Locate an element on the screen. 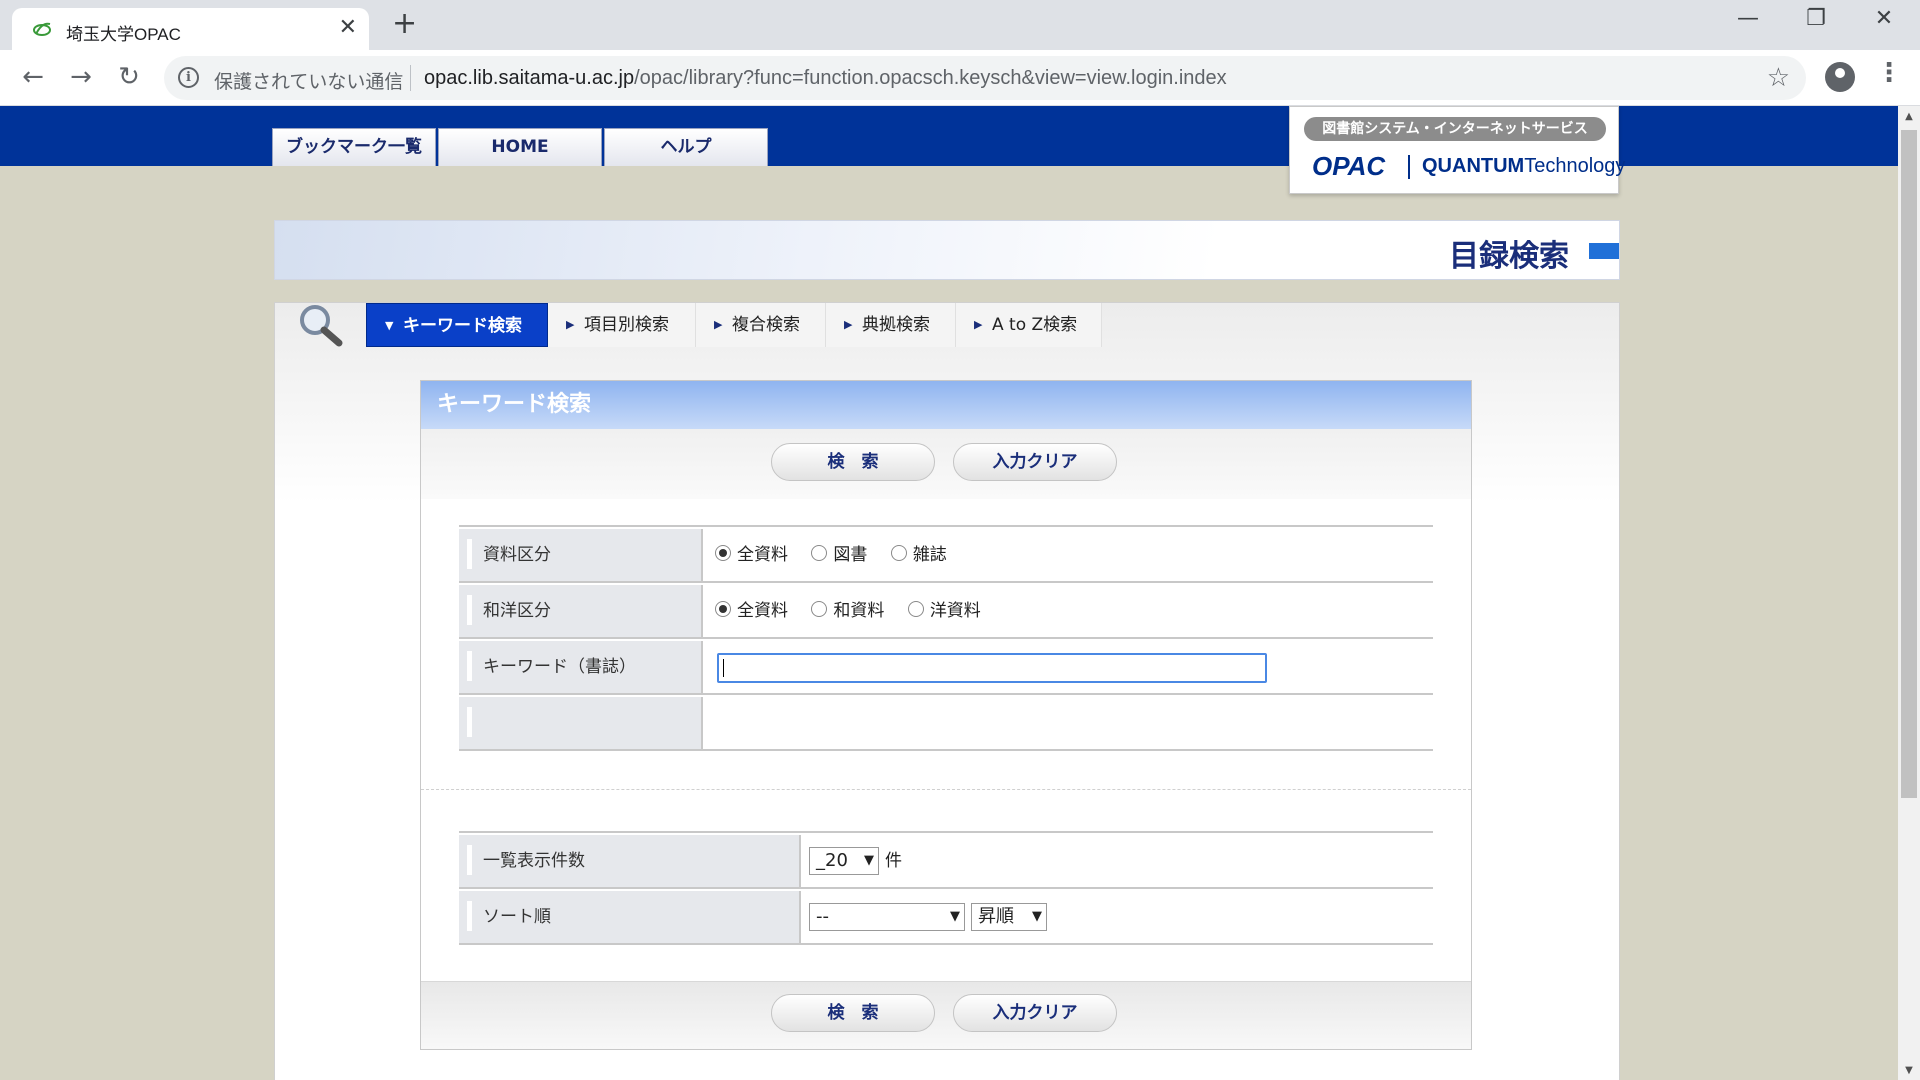 This screenshot has height=1080, width=1920. tab-field-label: 項目別検索 is located at coordinates (626, 325).